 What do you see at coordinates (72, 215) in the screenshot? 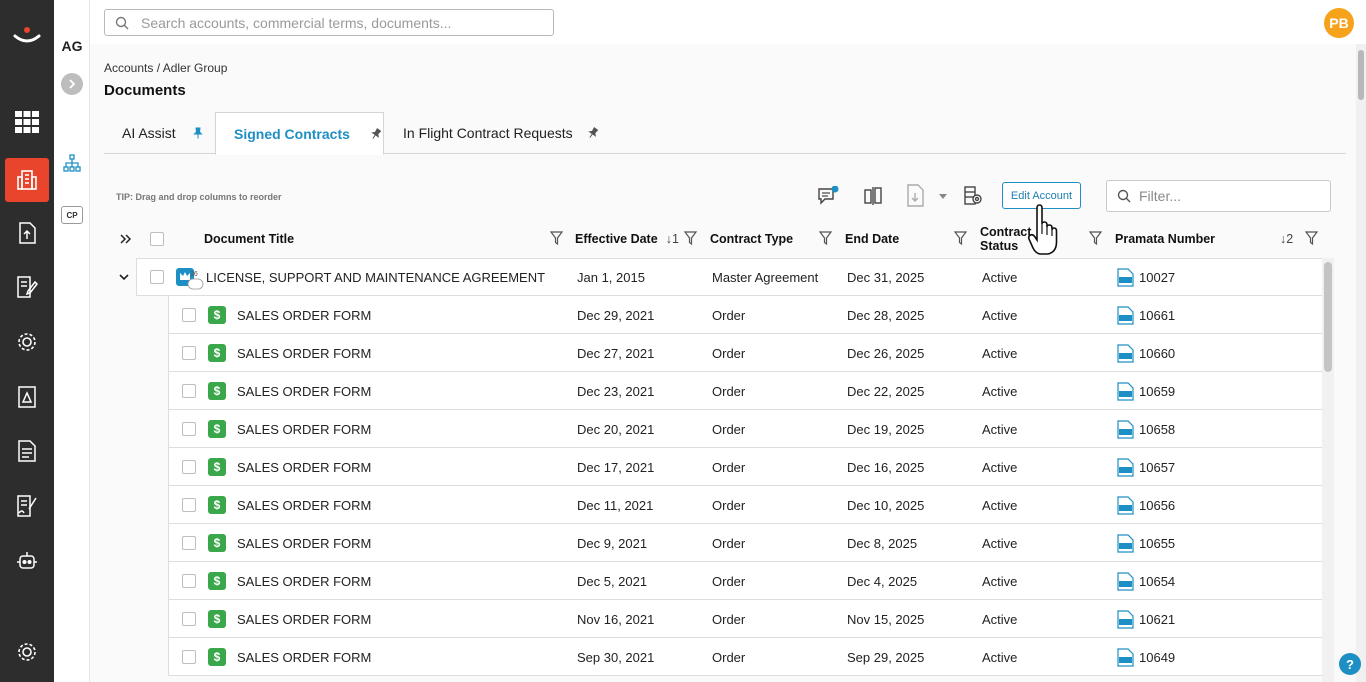
I see `cp-button: CP` at bounding box center [72, 215].